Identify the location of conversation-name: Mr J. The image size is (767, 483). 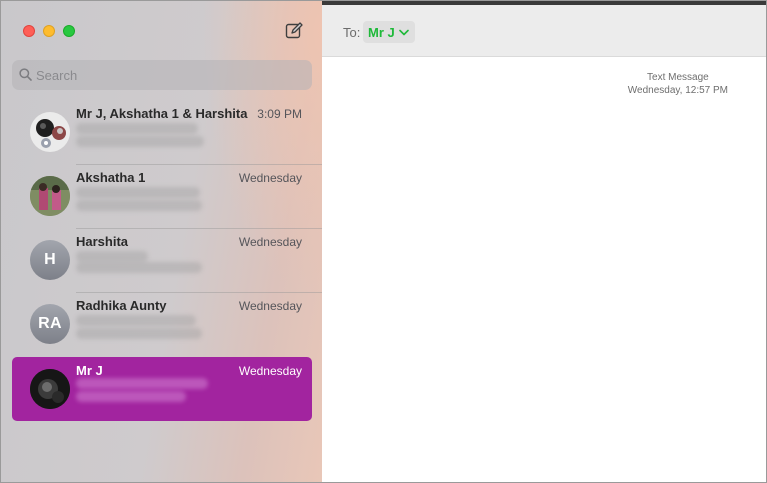
(89, 370).